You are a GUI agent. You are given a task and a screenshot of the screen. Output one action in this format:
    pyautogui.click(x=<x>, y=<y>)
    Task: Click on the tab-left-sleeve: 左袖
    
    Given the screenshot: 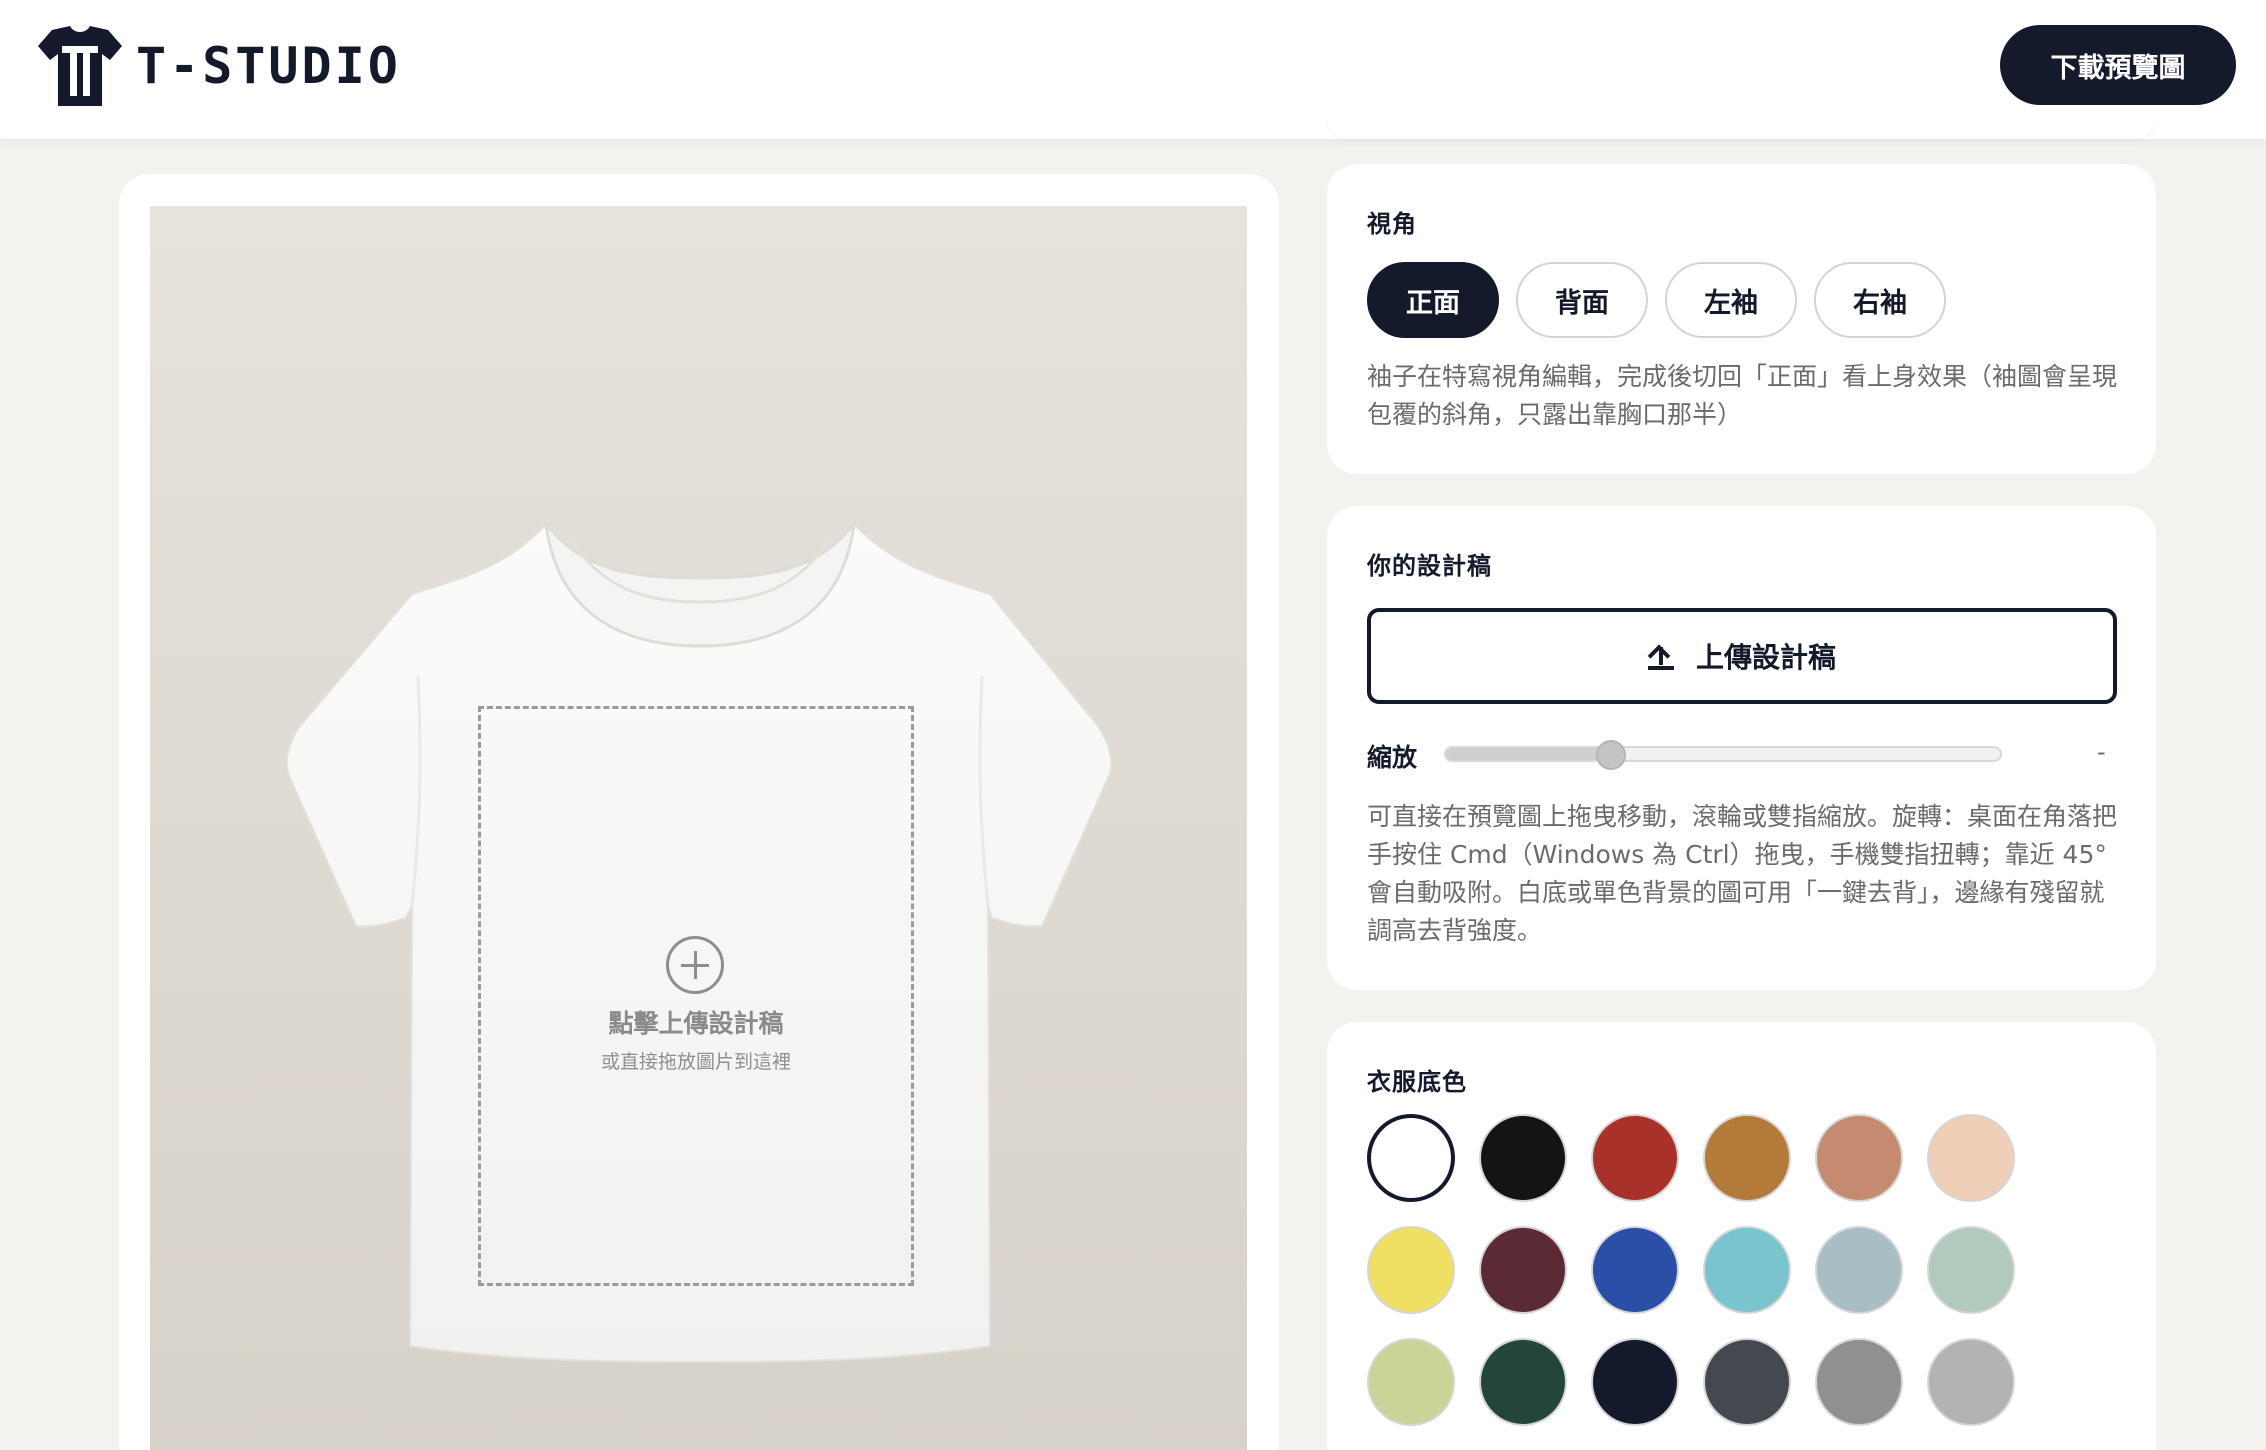 What is the action you would take?
    pyautogui.click(x=1731, y=300)
    